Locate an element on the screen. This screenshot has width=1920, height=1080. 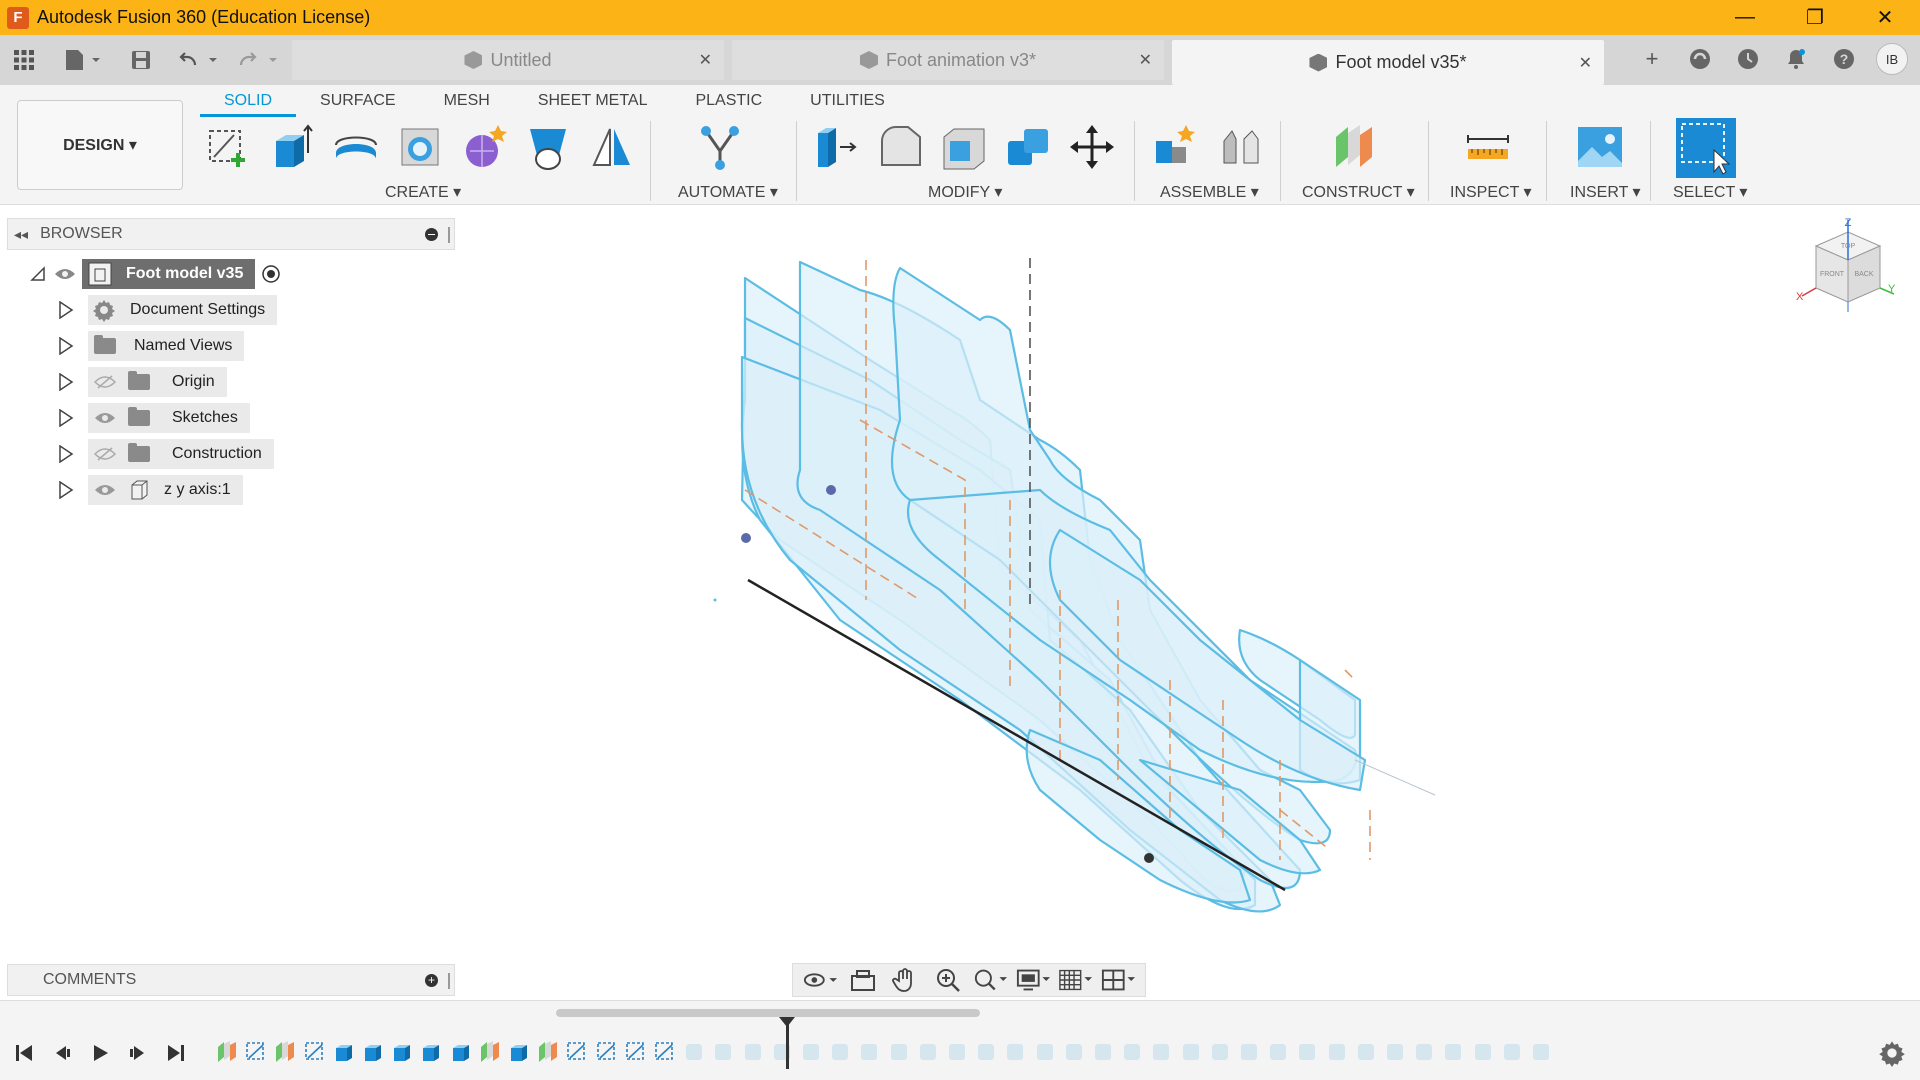
add-comment-button: + is located at coordinates (431, 980).